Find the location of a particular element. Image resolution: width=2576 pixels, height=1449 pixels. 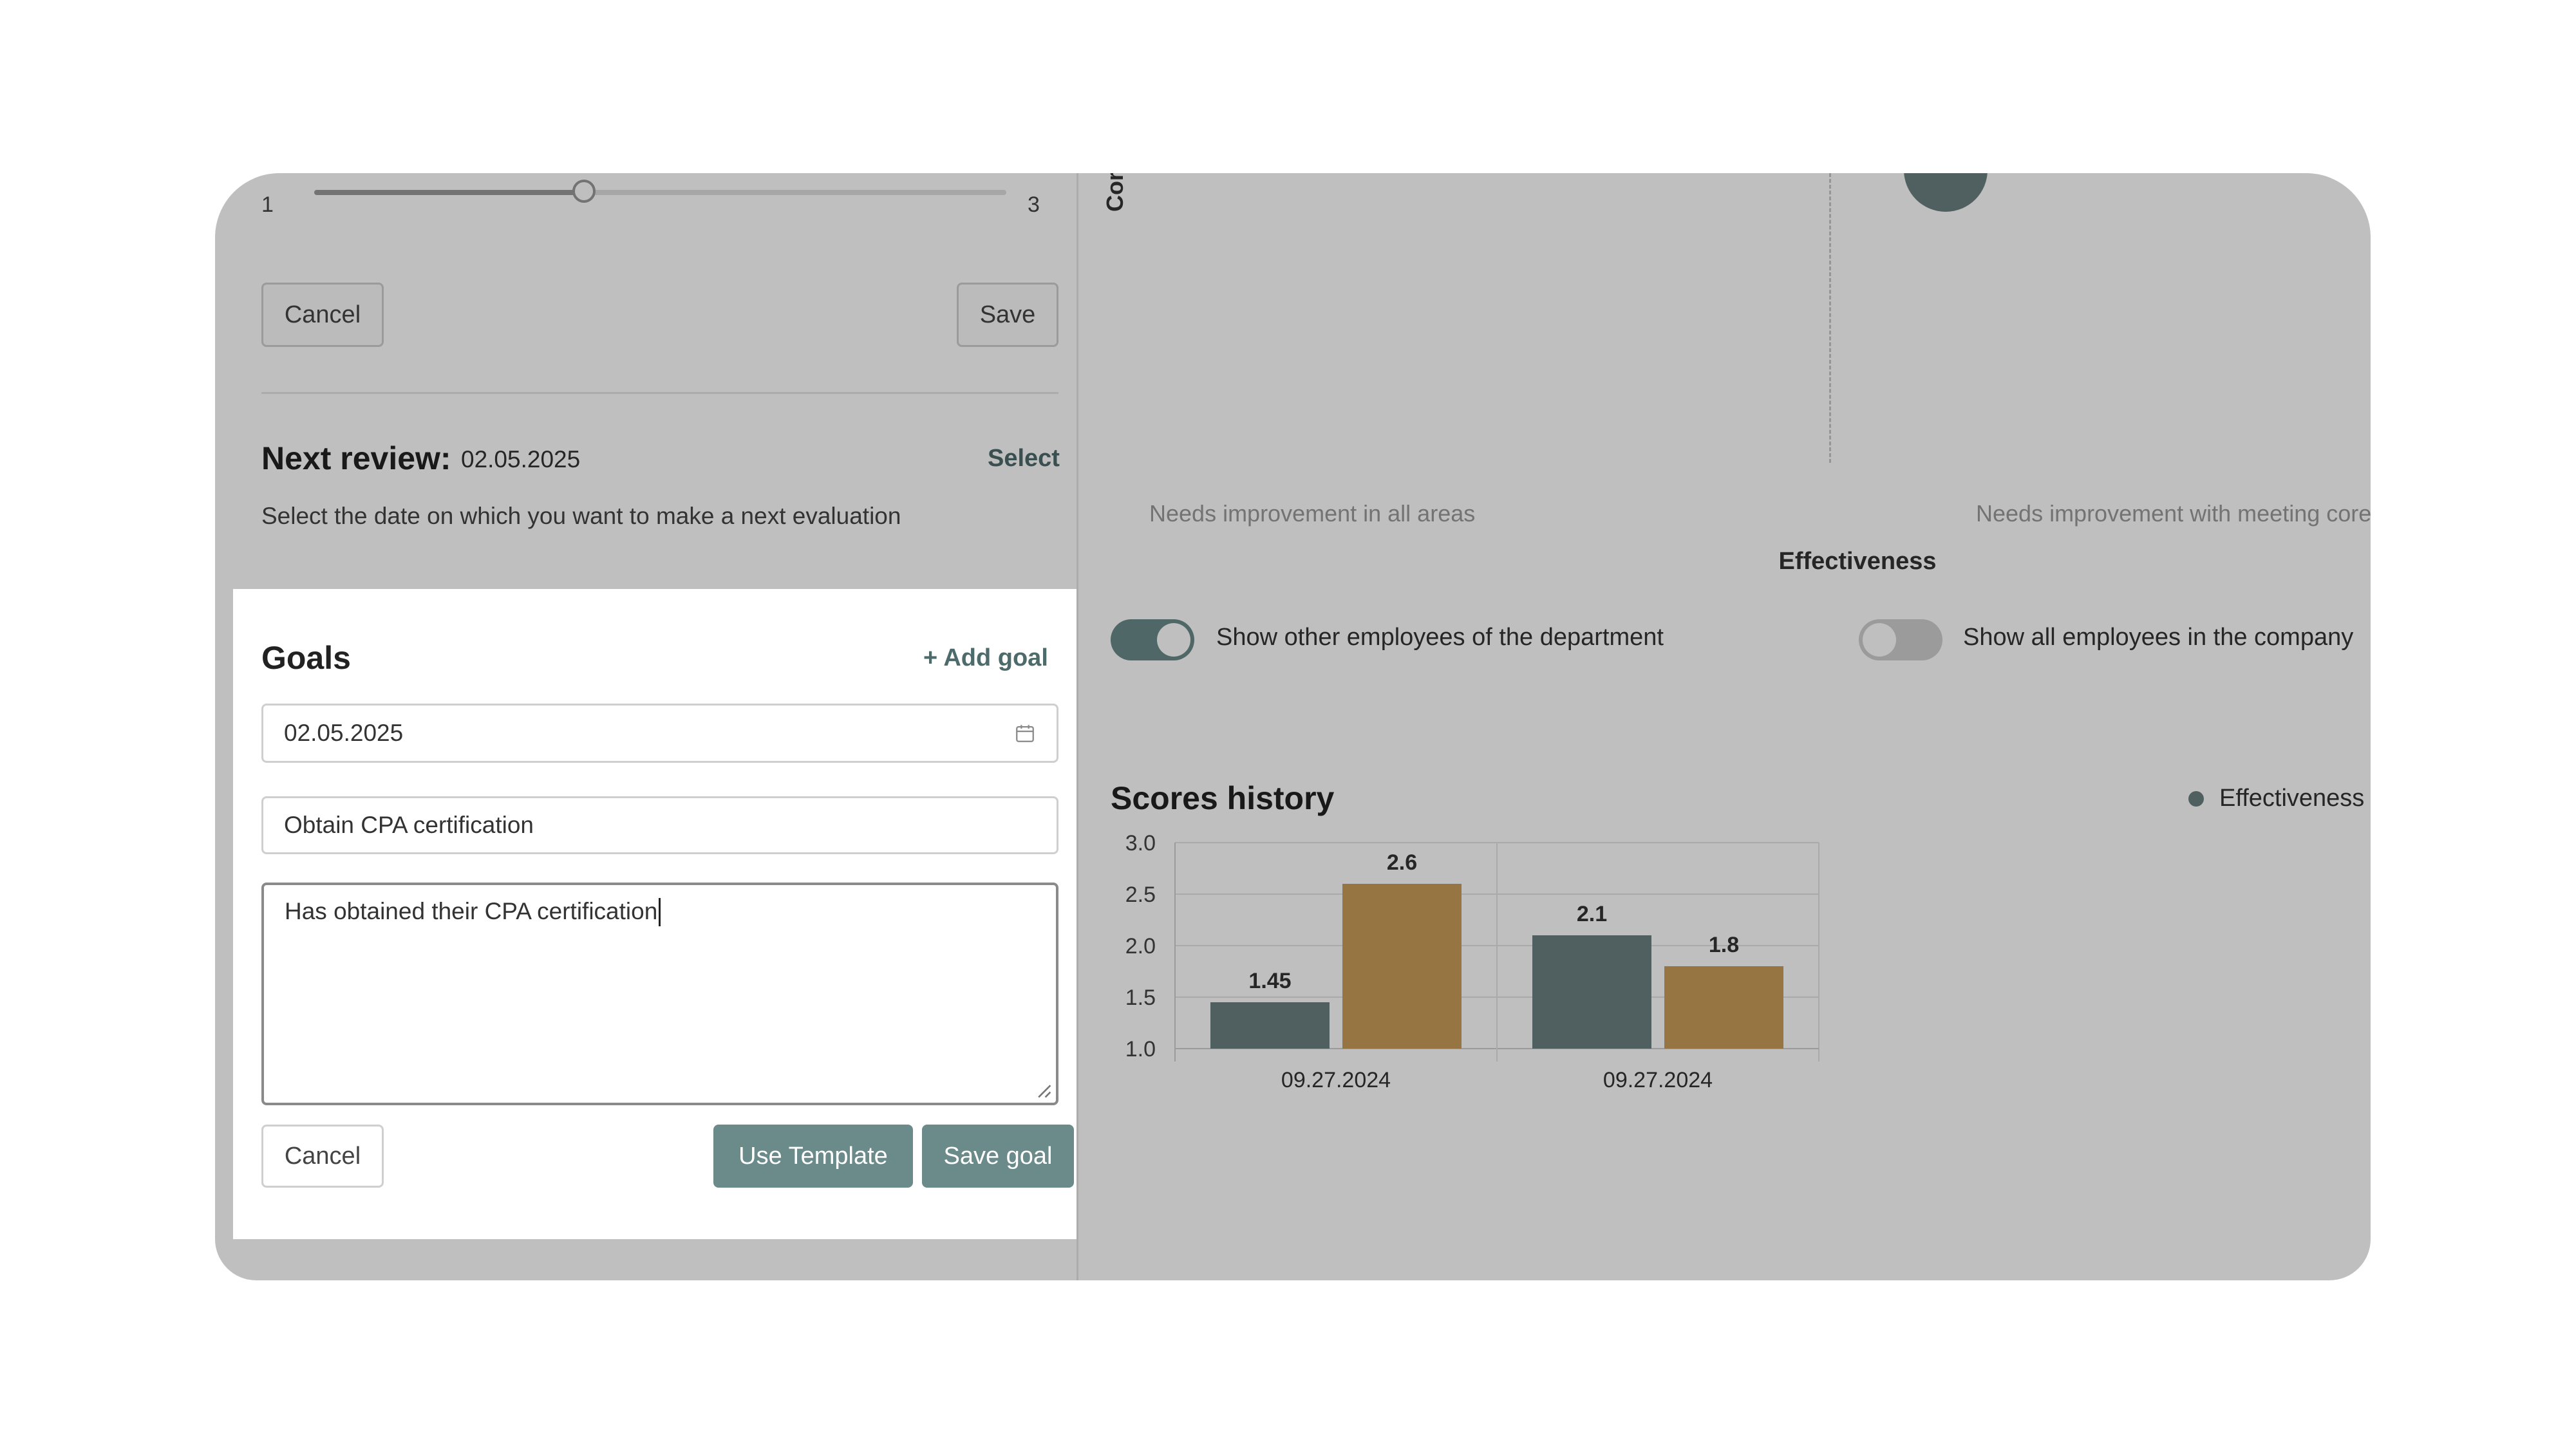

toggle-department-label: Show other employees of the department is located at coordinates (1440, 637).